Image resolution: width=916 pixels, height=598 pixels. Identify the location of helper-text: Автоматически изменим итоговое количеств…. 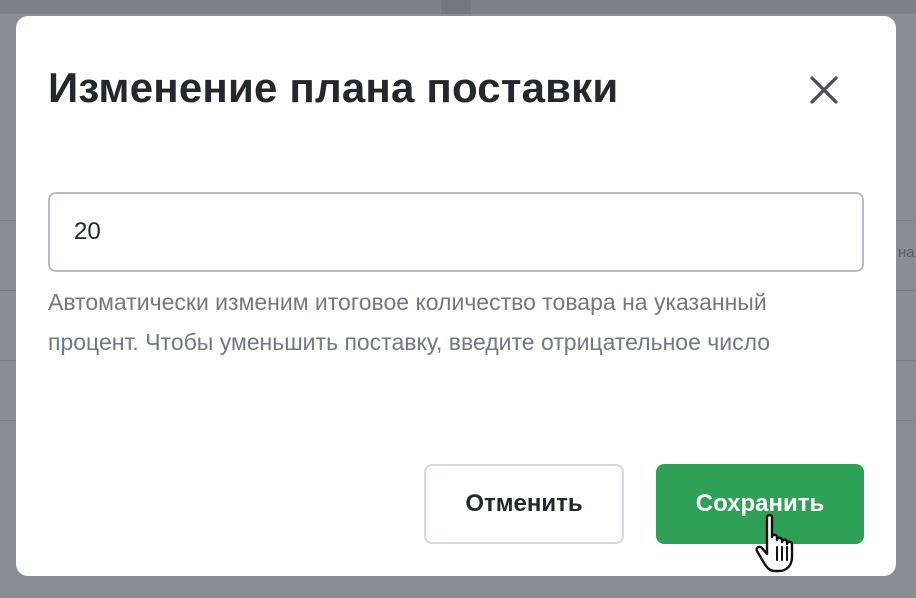
(409, 322).